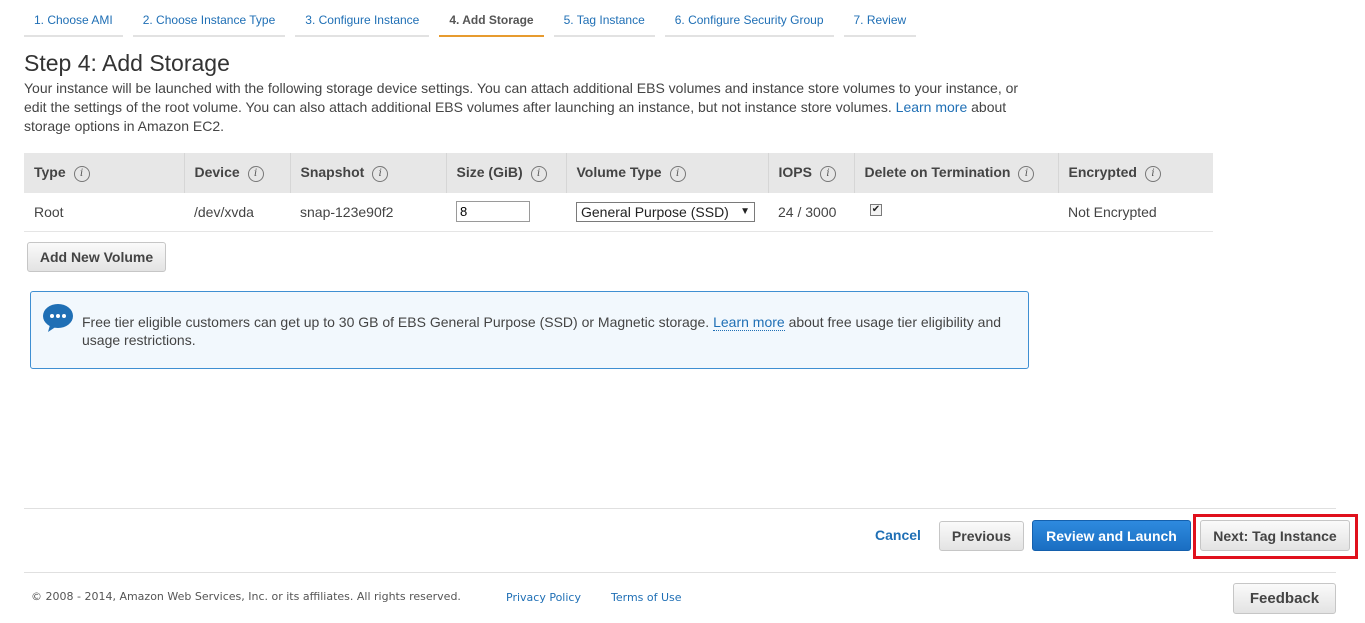 The image size is (1365, 623). Describe the element at coordinates (493, 212) in the screenshot. I see `size-input` at that location.